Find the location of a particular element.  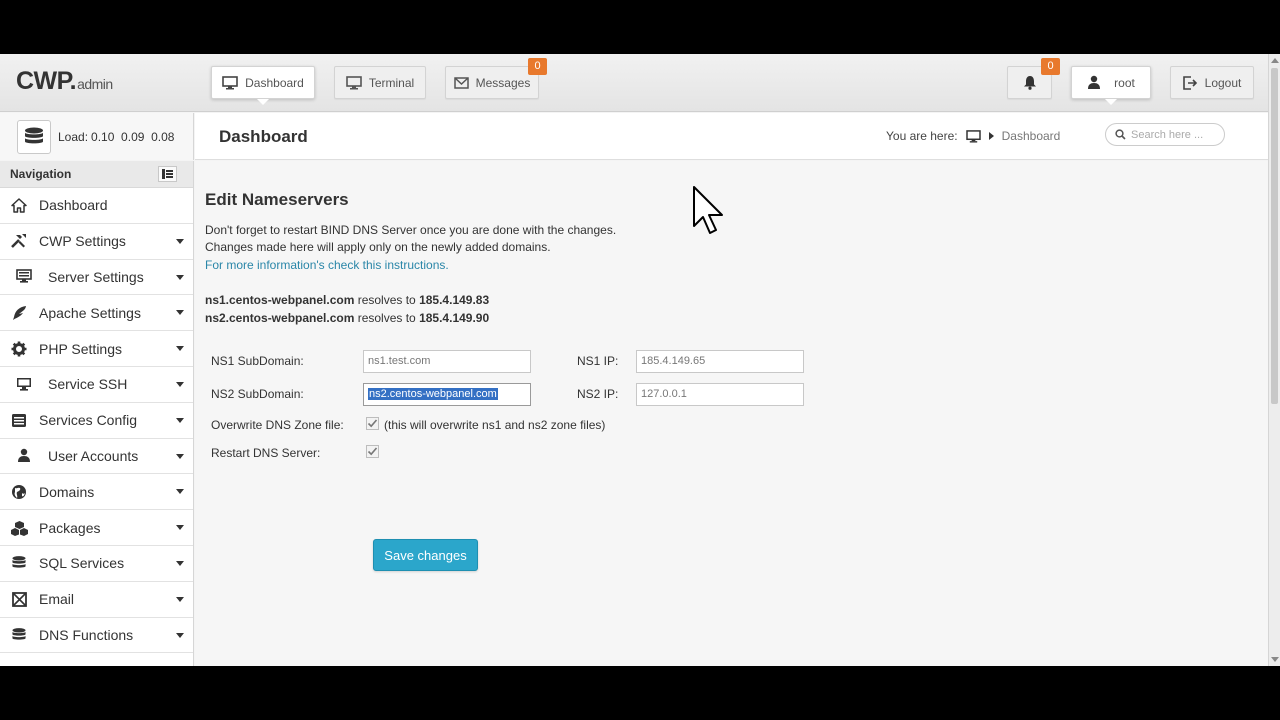

sidebar-item-service-ssh: Service SSH is located at coordinates (96, 385).